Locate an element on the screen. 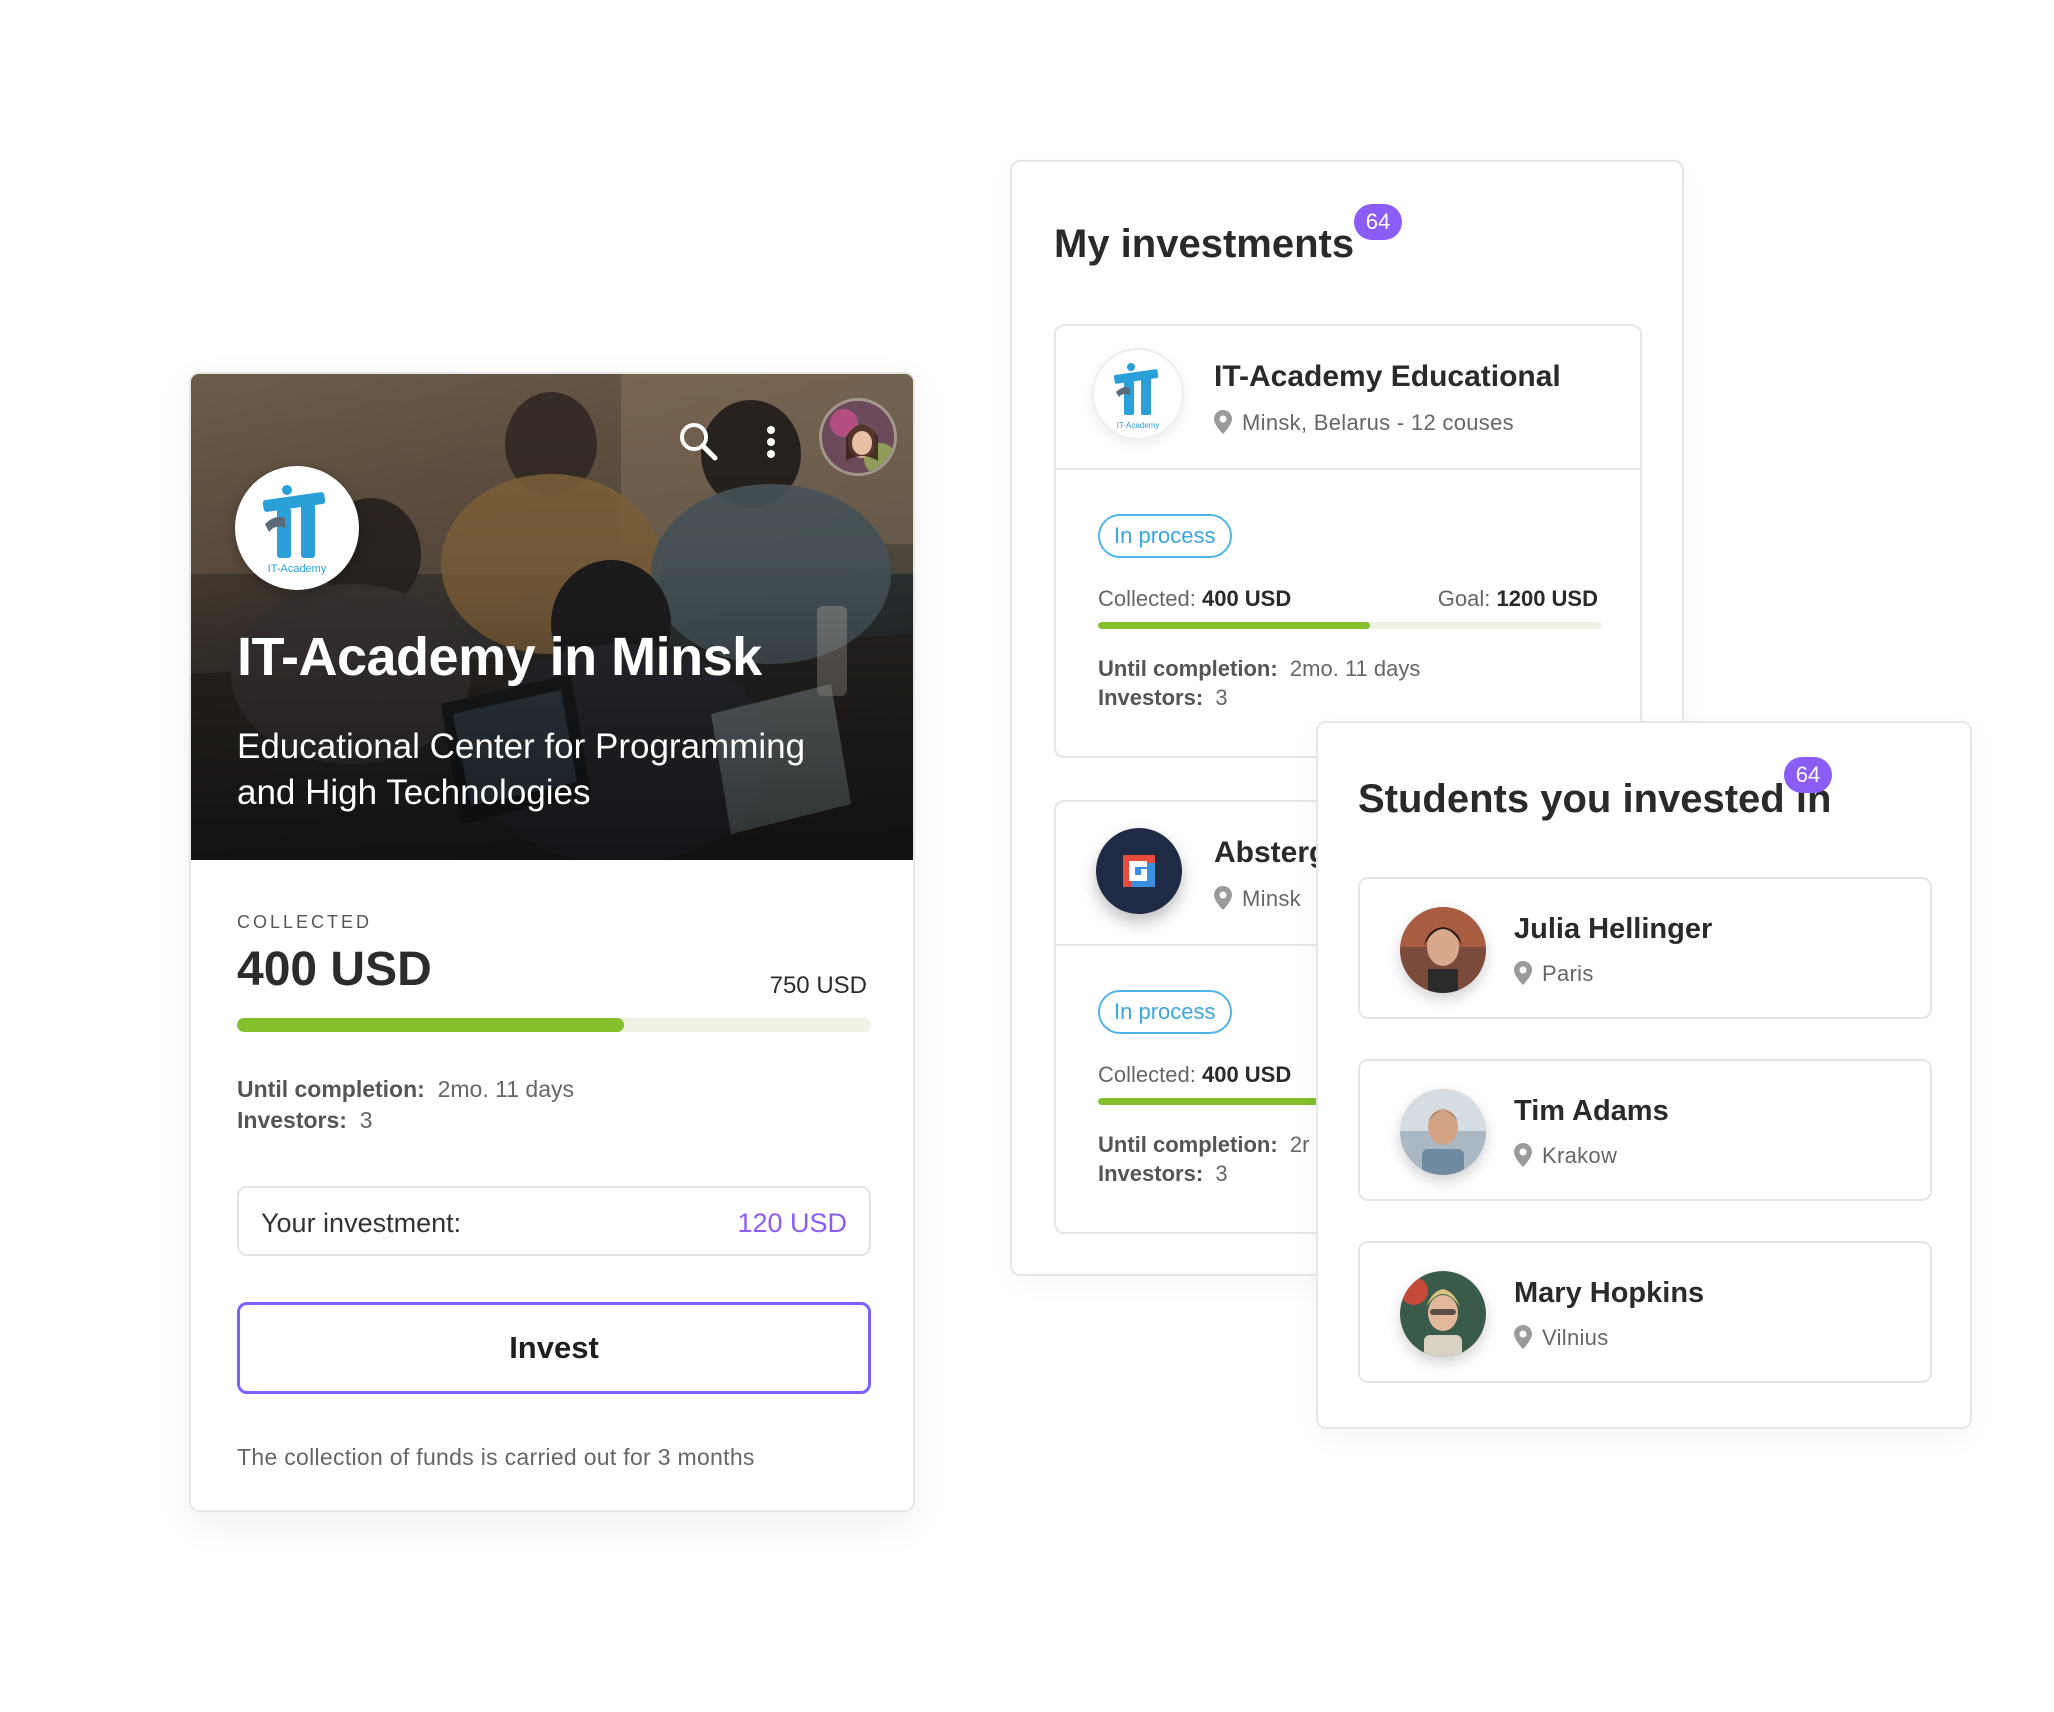  collected-amount: 400 USD is located at coordinates (334, 969).